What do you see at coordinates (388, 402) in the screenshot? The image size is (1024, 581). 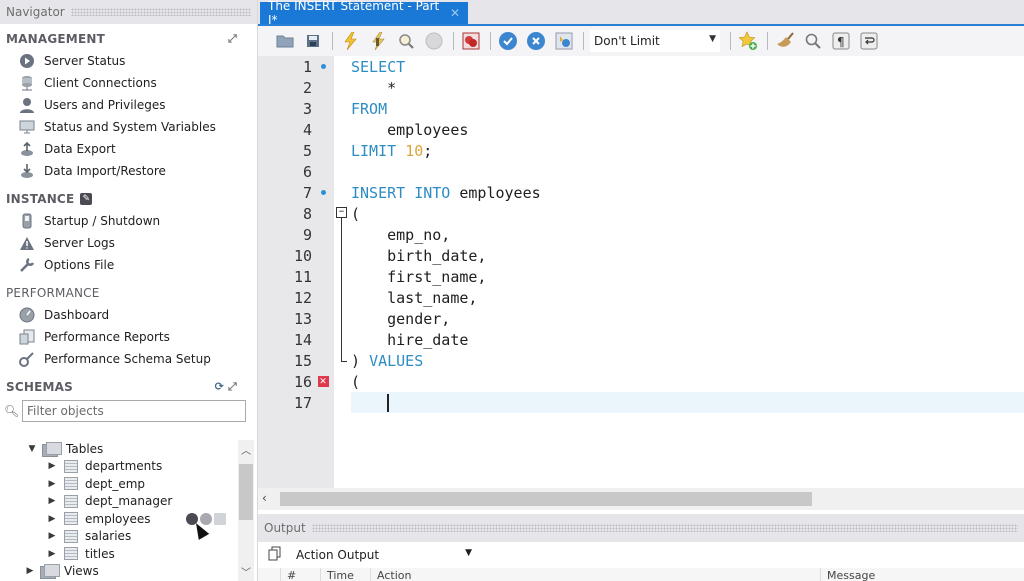 I see `text-caret` at bounding box center [388, 402].